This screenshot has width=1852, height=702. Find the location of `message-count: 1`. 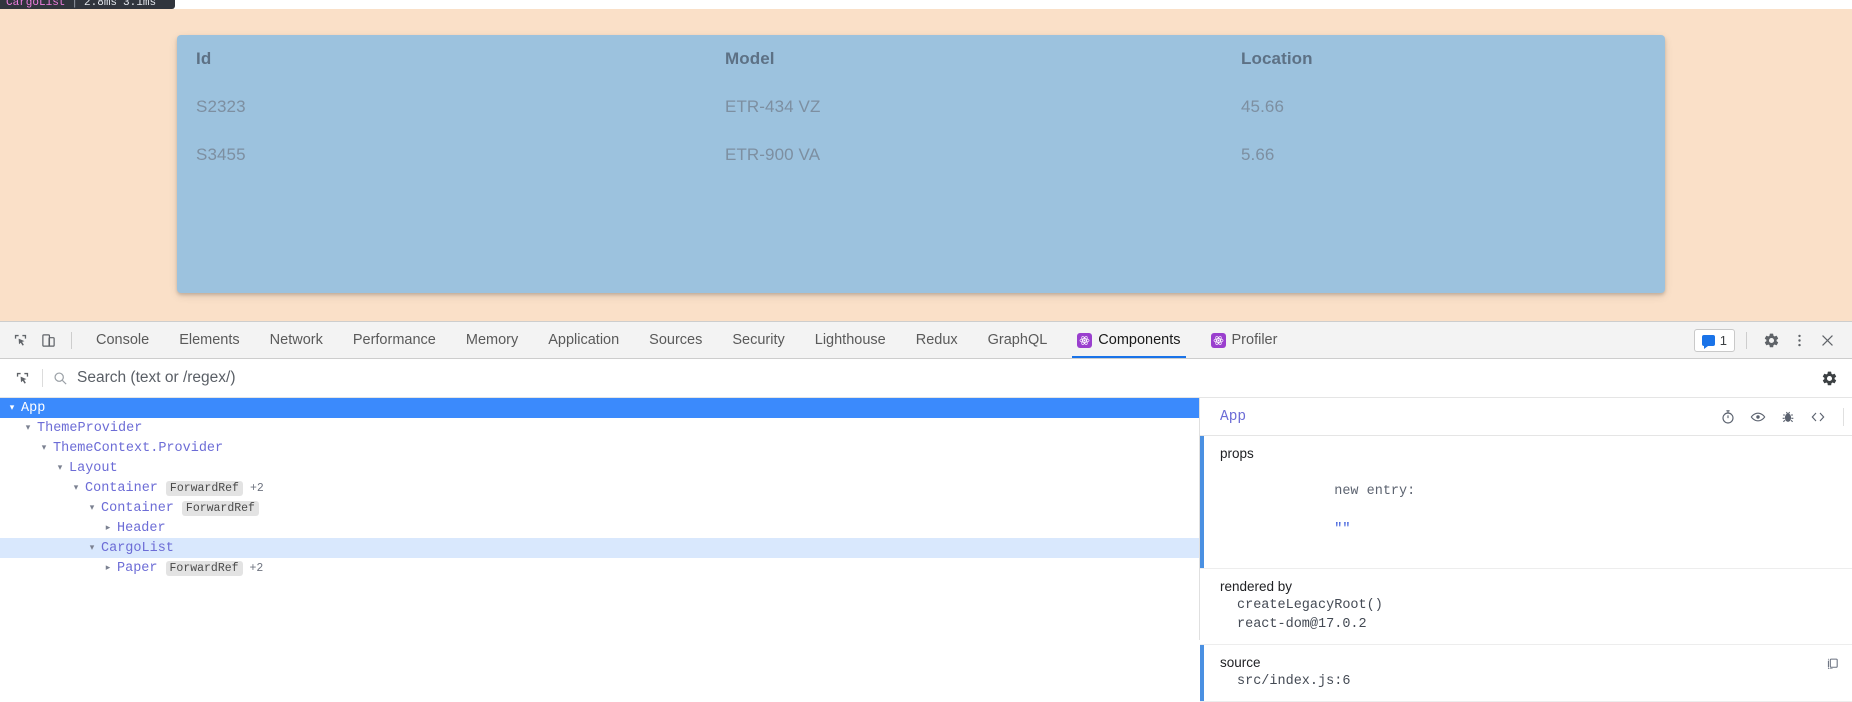

message-count: 1 is located at coordinates (1723, 340).